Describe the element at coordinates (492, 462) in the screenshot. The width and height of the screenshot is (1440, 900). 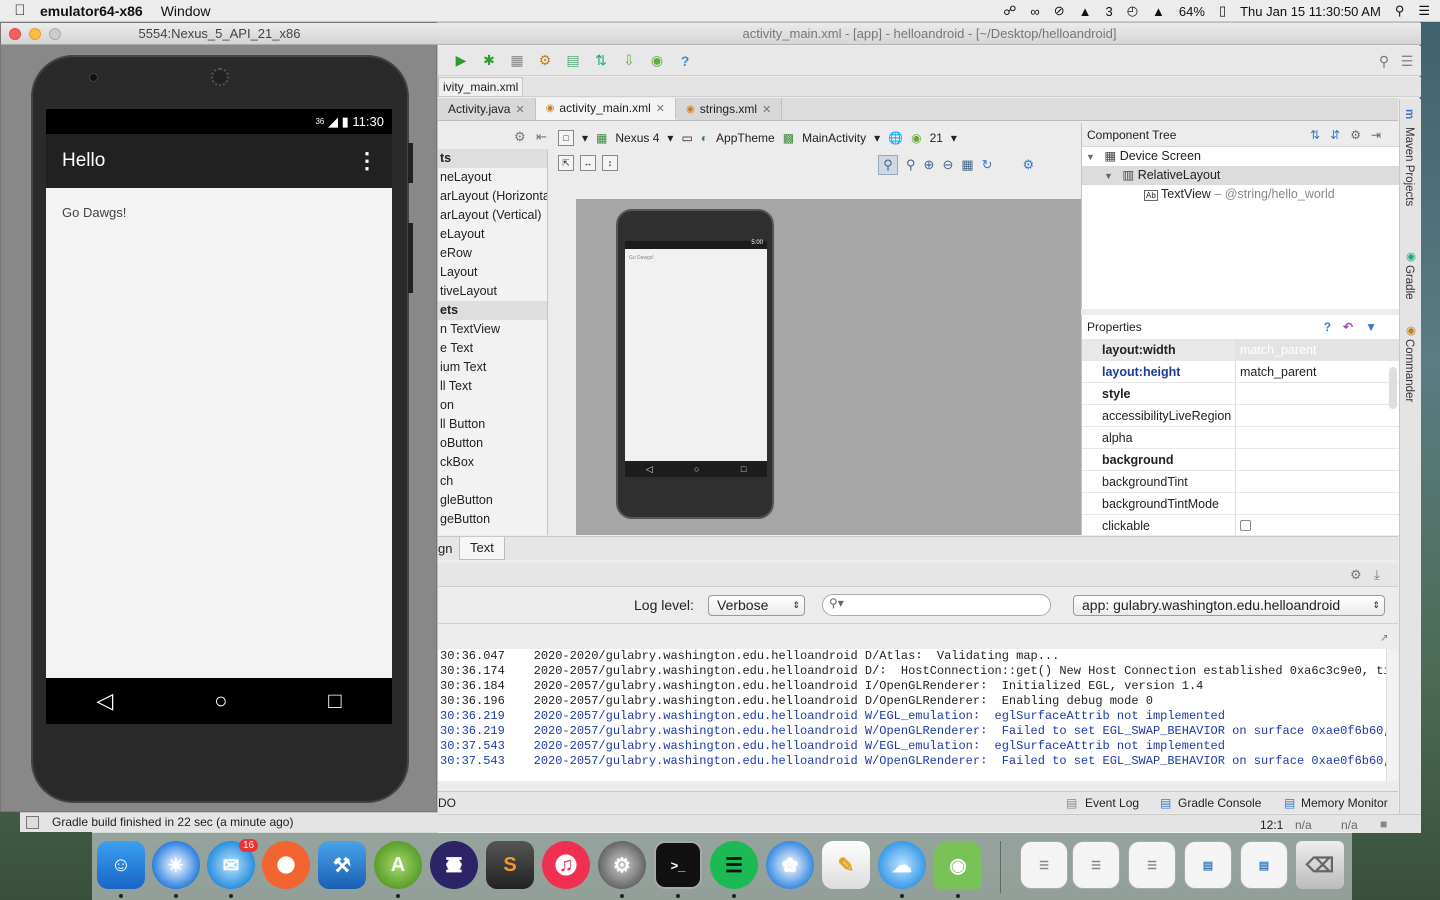
I see `palette-item: ckBox` at that location.